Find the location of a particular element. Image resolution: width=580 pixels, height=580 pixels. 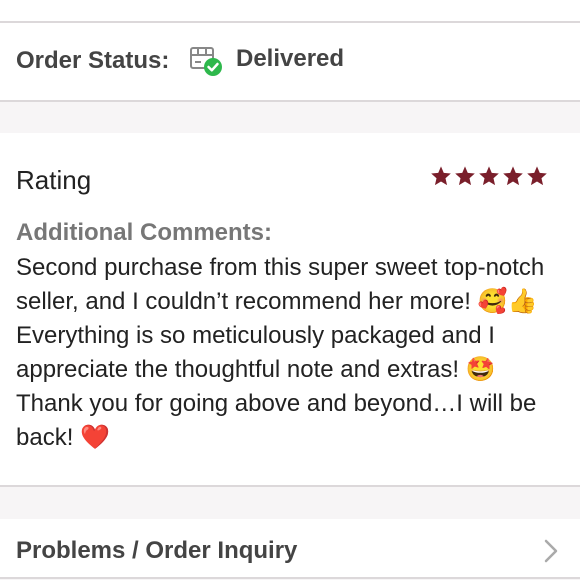

rating-title: Rating is located at coordinates (54, 180).